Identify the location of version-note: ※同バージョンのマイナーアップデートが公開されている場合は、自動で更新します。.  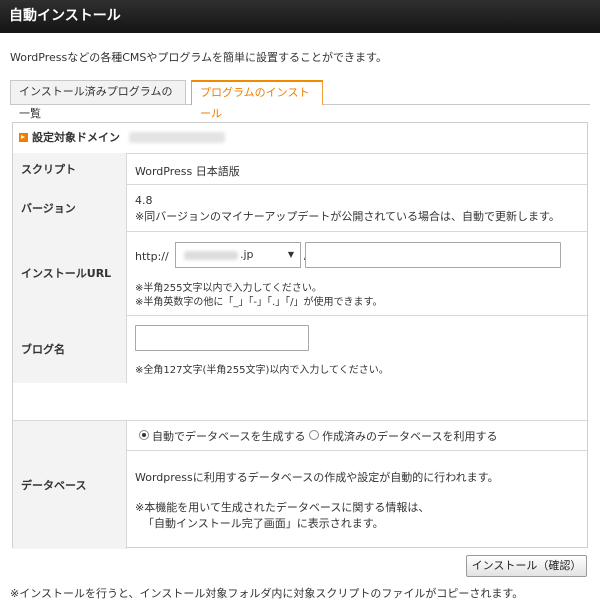
(347, 216).